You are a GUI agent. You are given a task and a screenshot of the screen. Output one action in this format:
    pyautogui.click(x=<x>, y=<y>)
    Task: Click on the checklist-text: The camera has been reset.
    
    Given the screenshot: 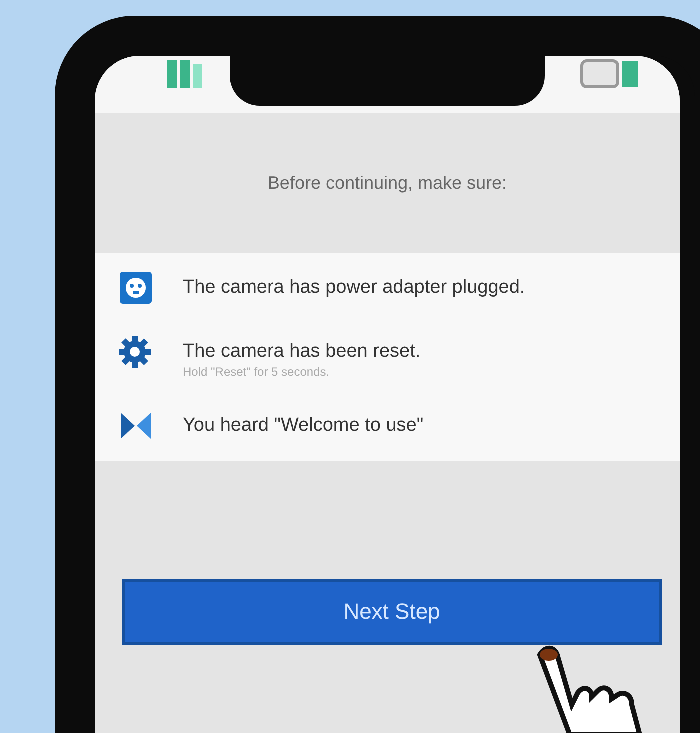 What is the action you would take?
    pyautogui.click(x=302, y=352)
    